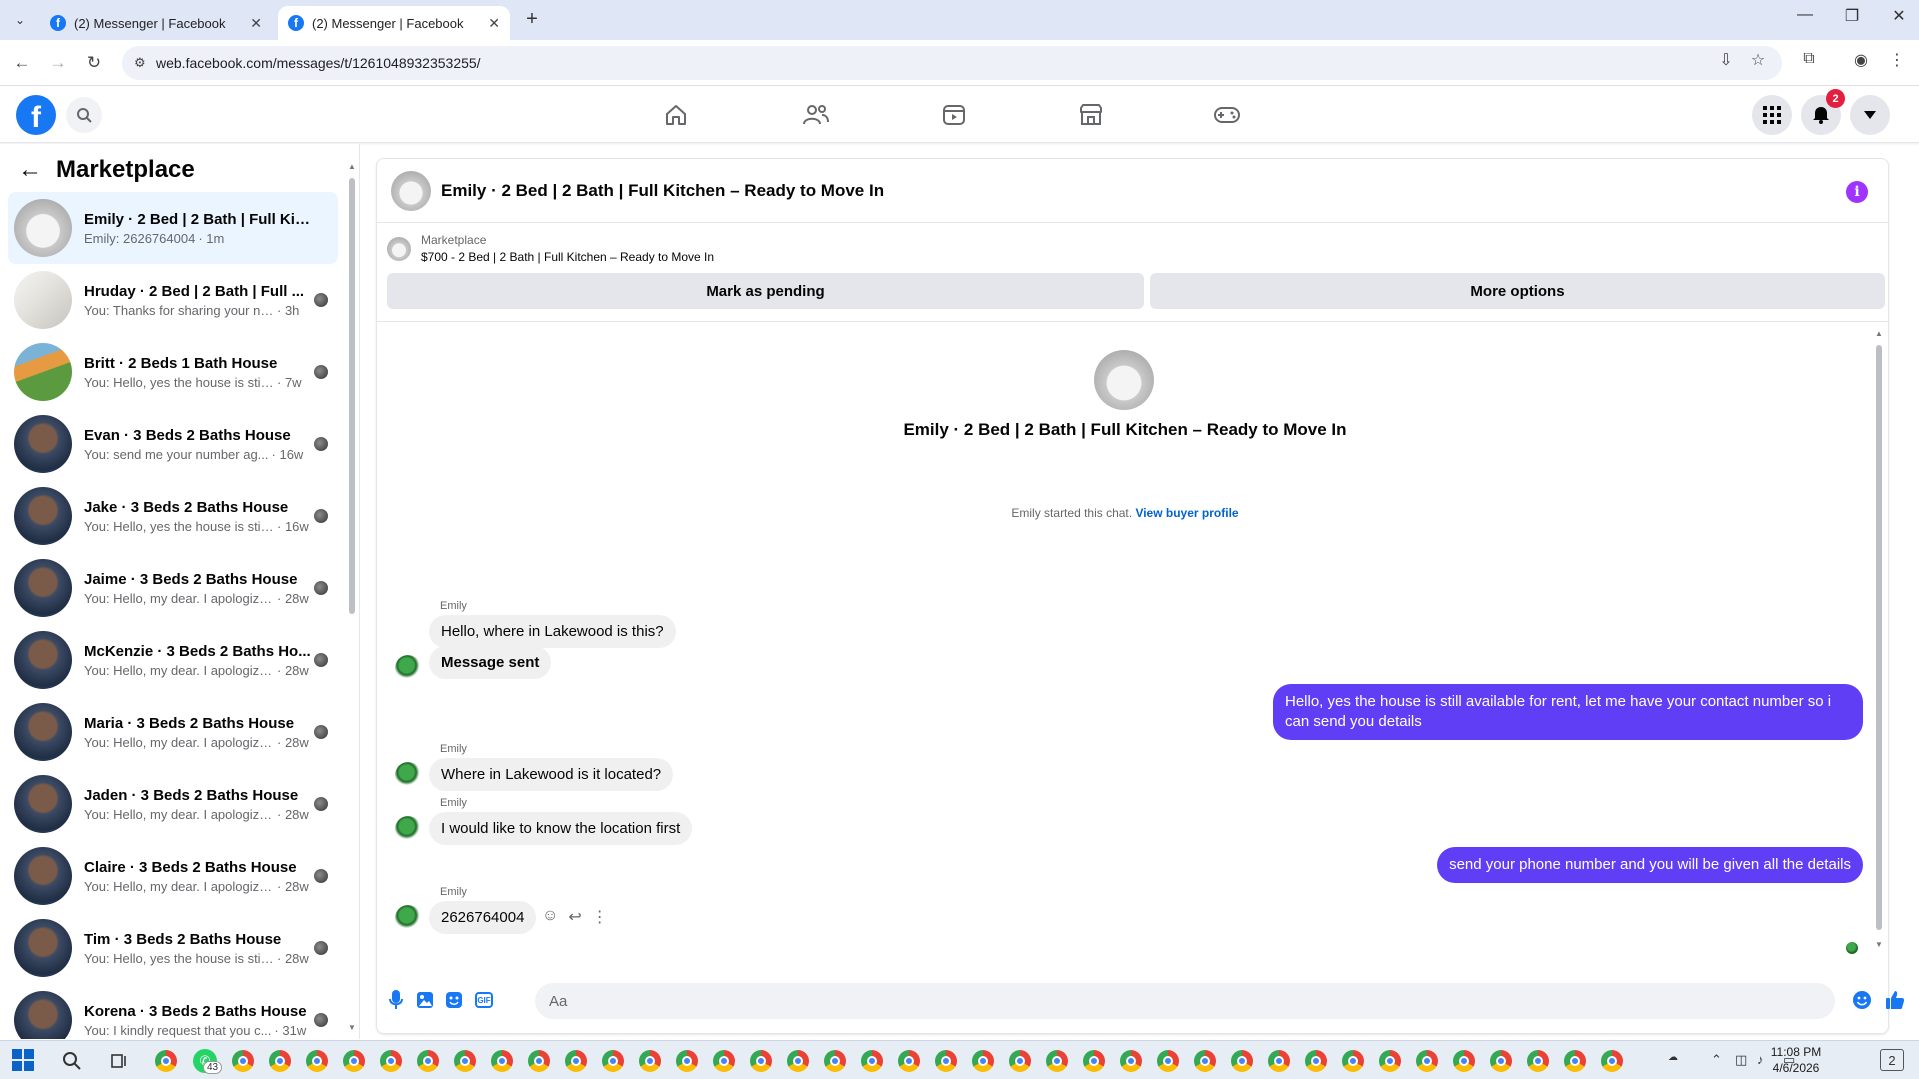 The width and height of the screenshot is (1919, 1079). I want to click on new-tab-button: +, so click(532, 19).